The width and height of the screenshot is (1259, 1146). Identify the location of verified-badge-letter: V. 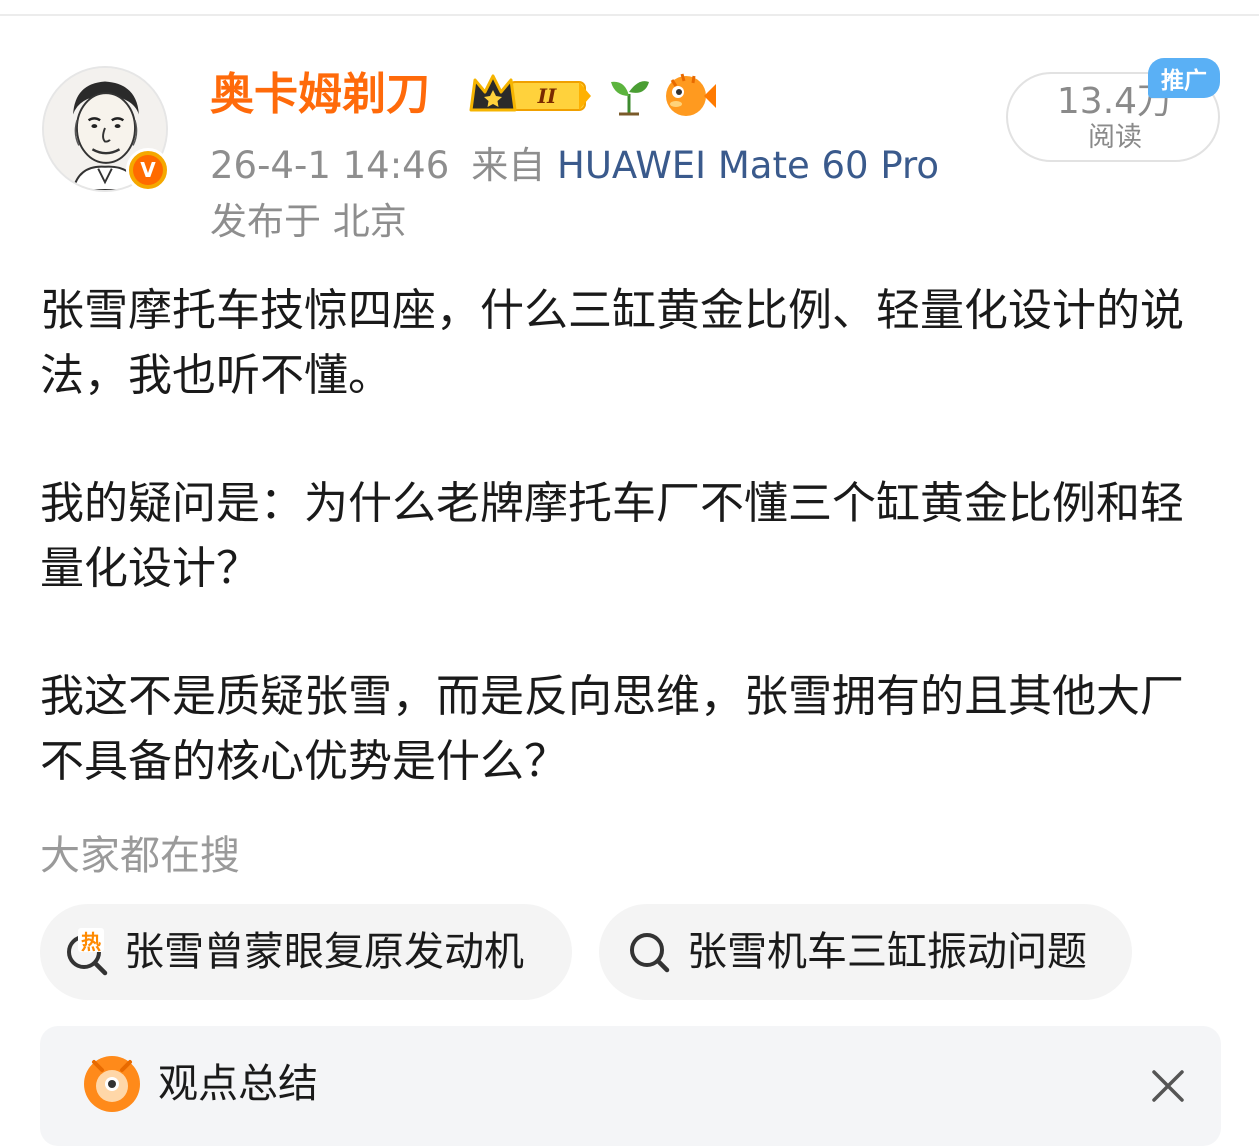
(148, 170).